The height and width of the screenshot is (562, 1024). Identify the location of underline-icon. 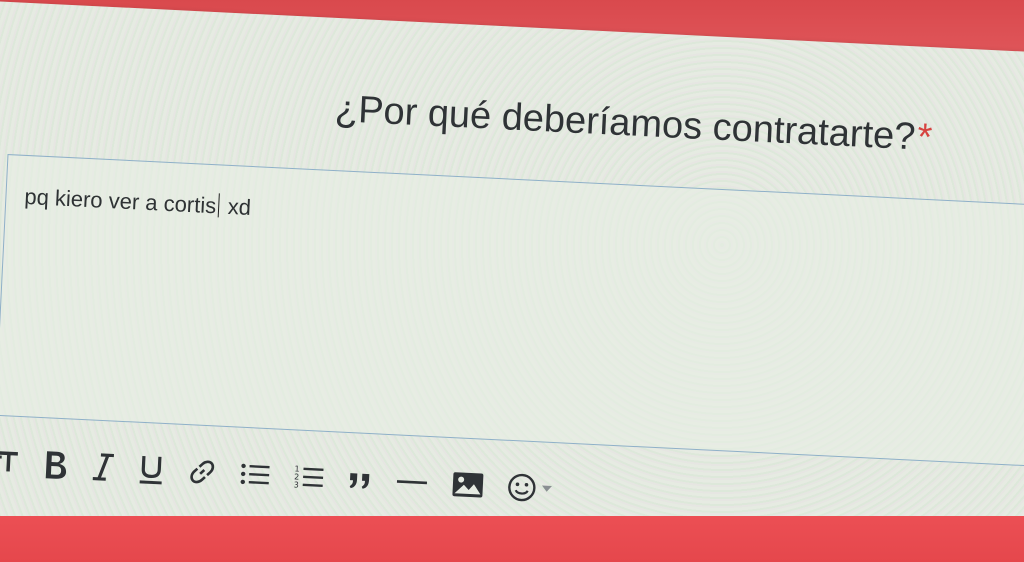
(150, 470).